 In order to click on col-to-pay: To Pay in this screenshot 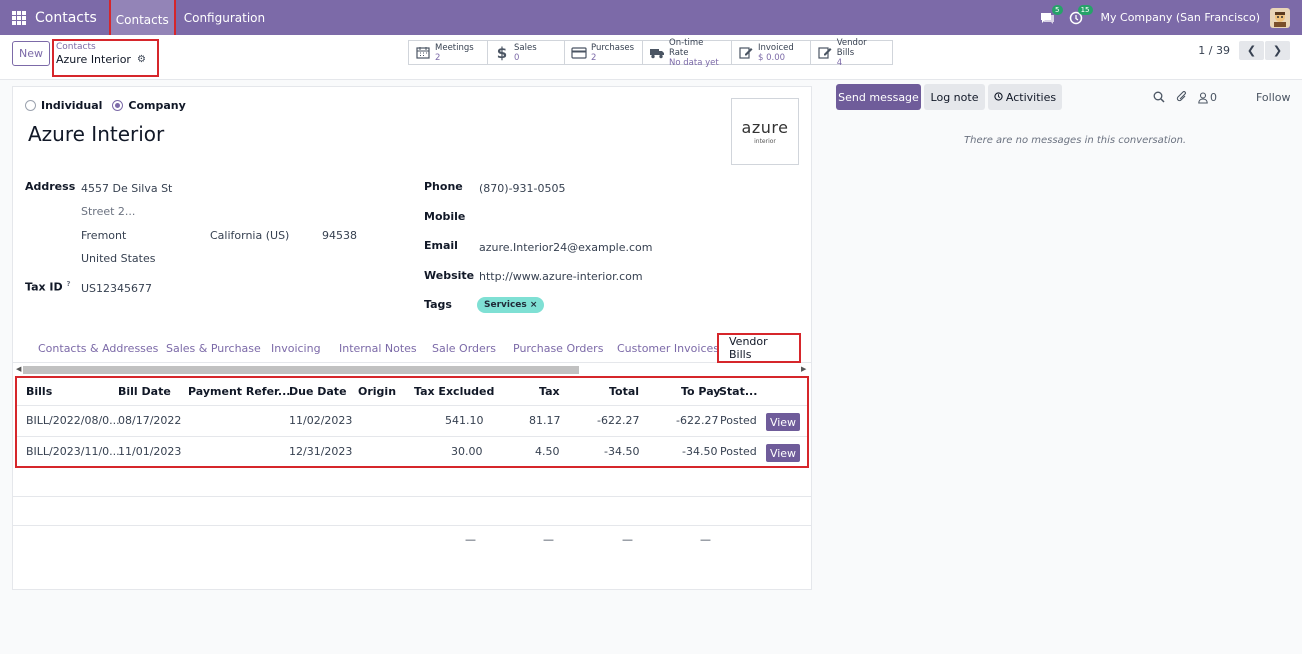, I will do `click(700, 391)`.